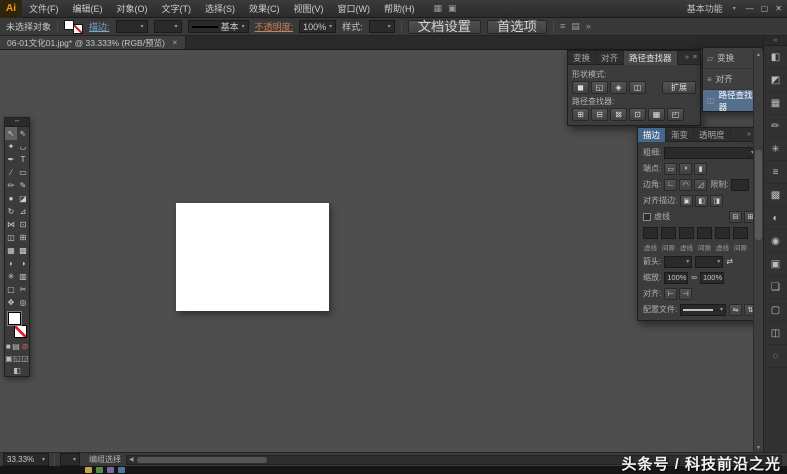 Image resolution: width=787 pixels, height=474 pixels. I want to click on shape-builder-tool: ◫, so click(11, 237).